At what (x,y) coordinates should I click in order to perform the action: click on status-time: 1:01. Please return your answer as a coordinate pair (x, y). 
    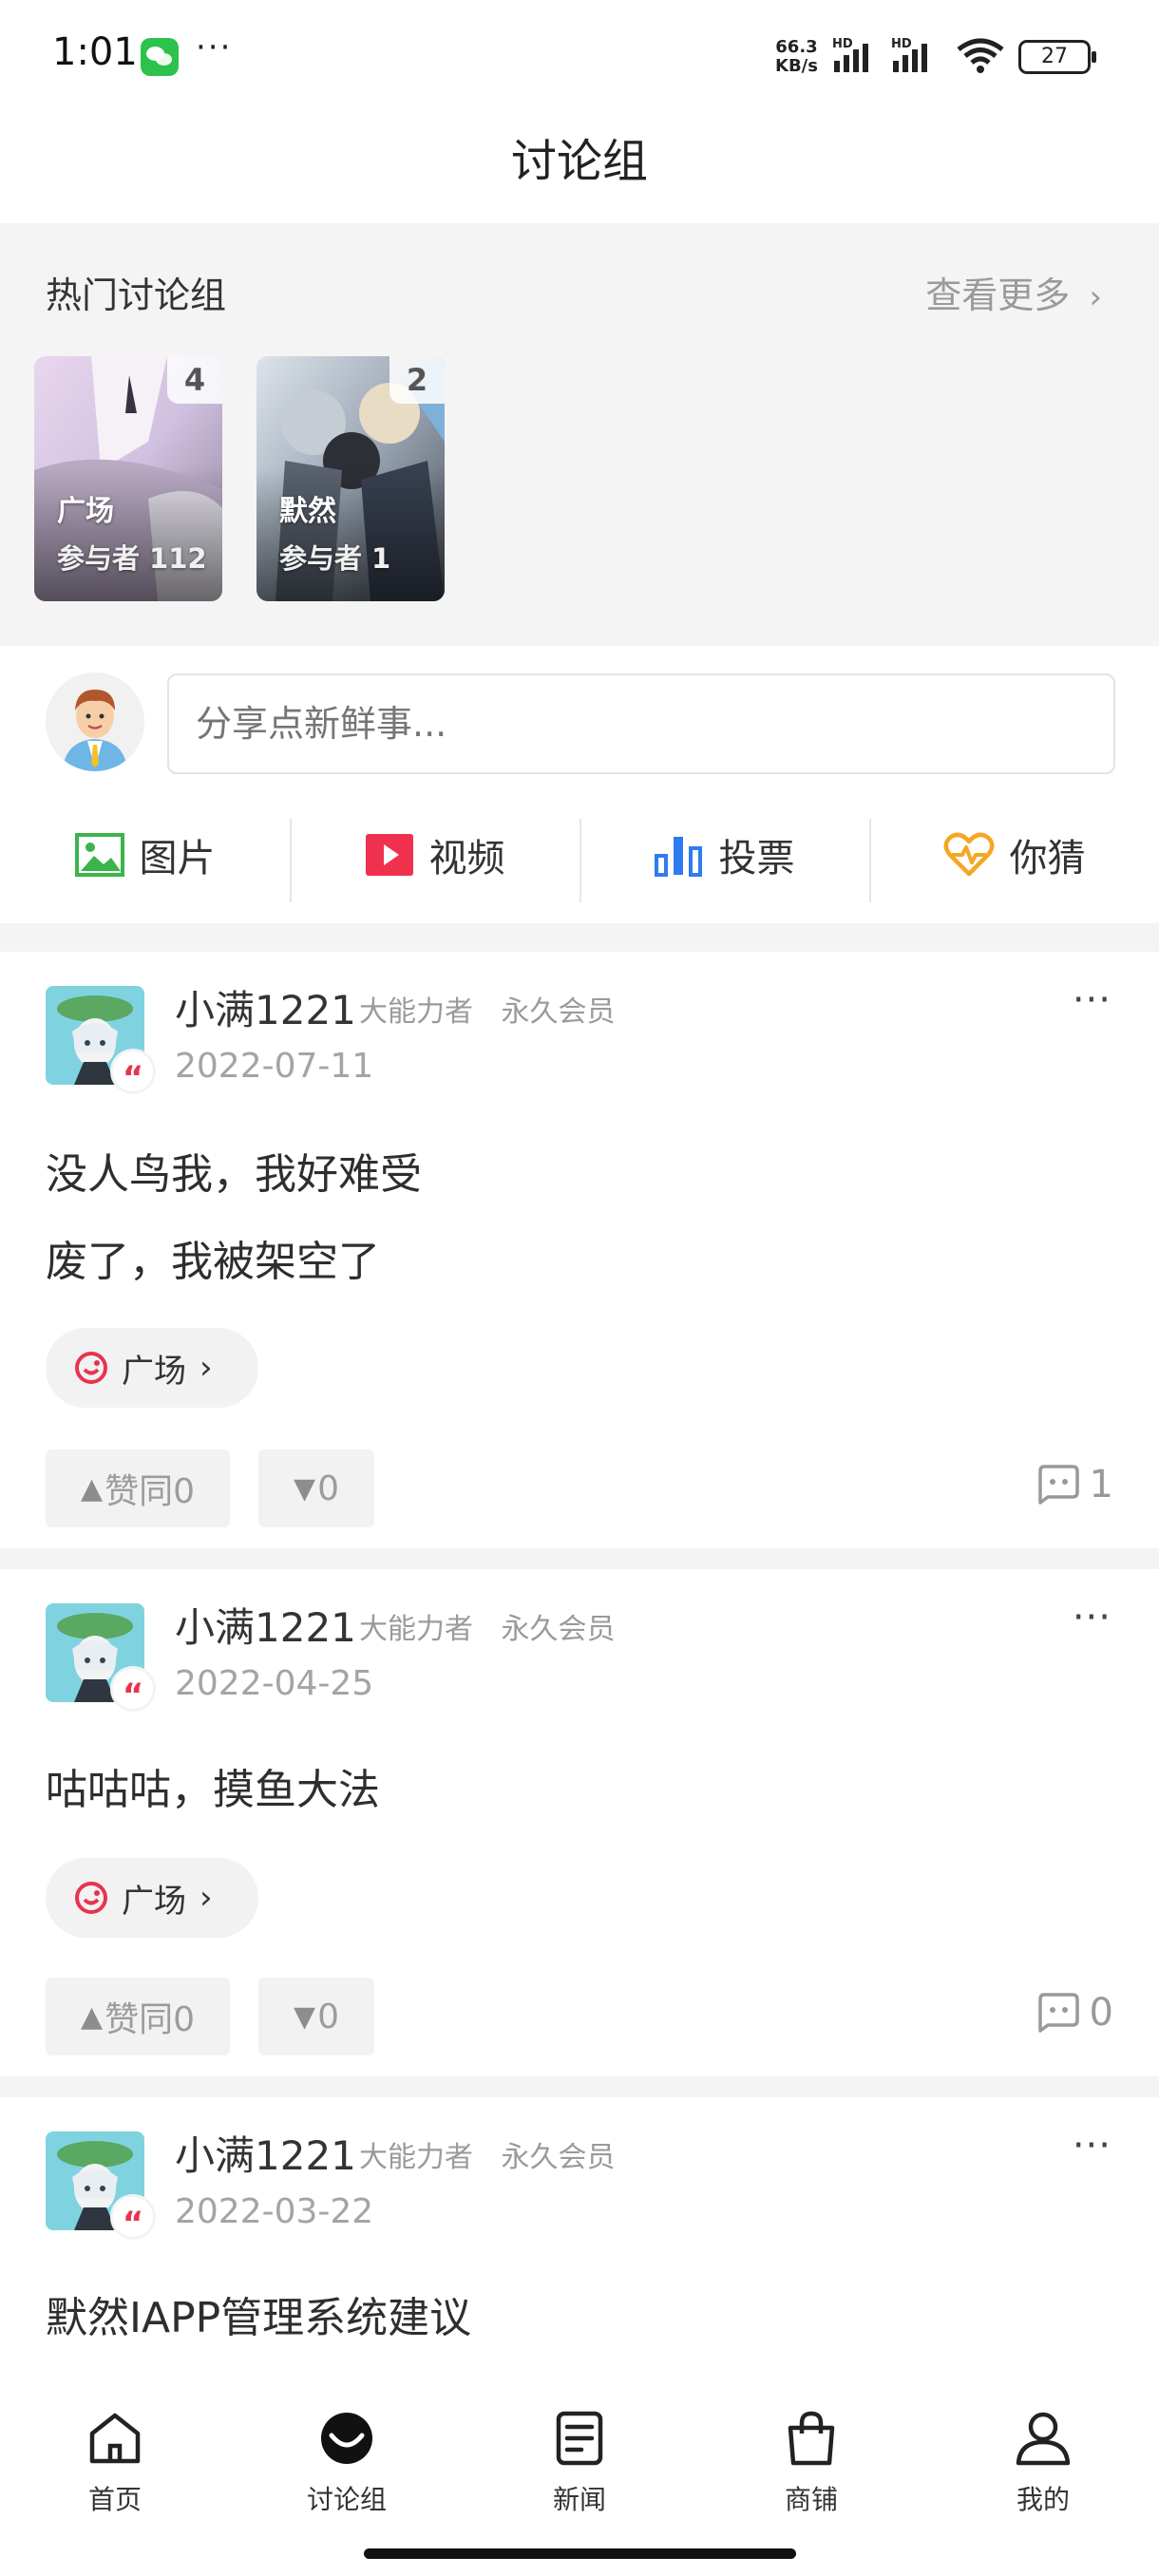
    Looking at the image, I should click on (95, 52).